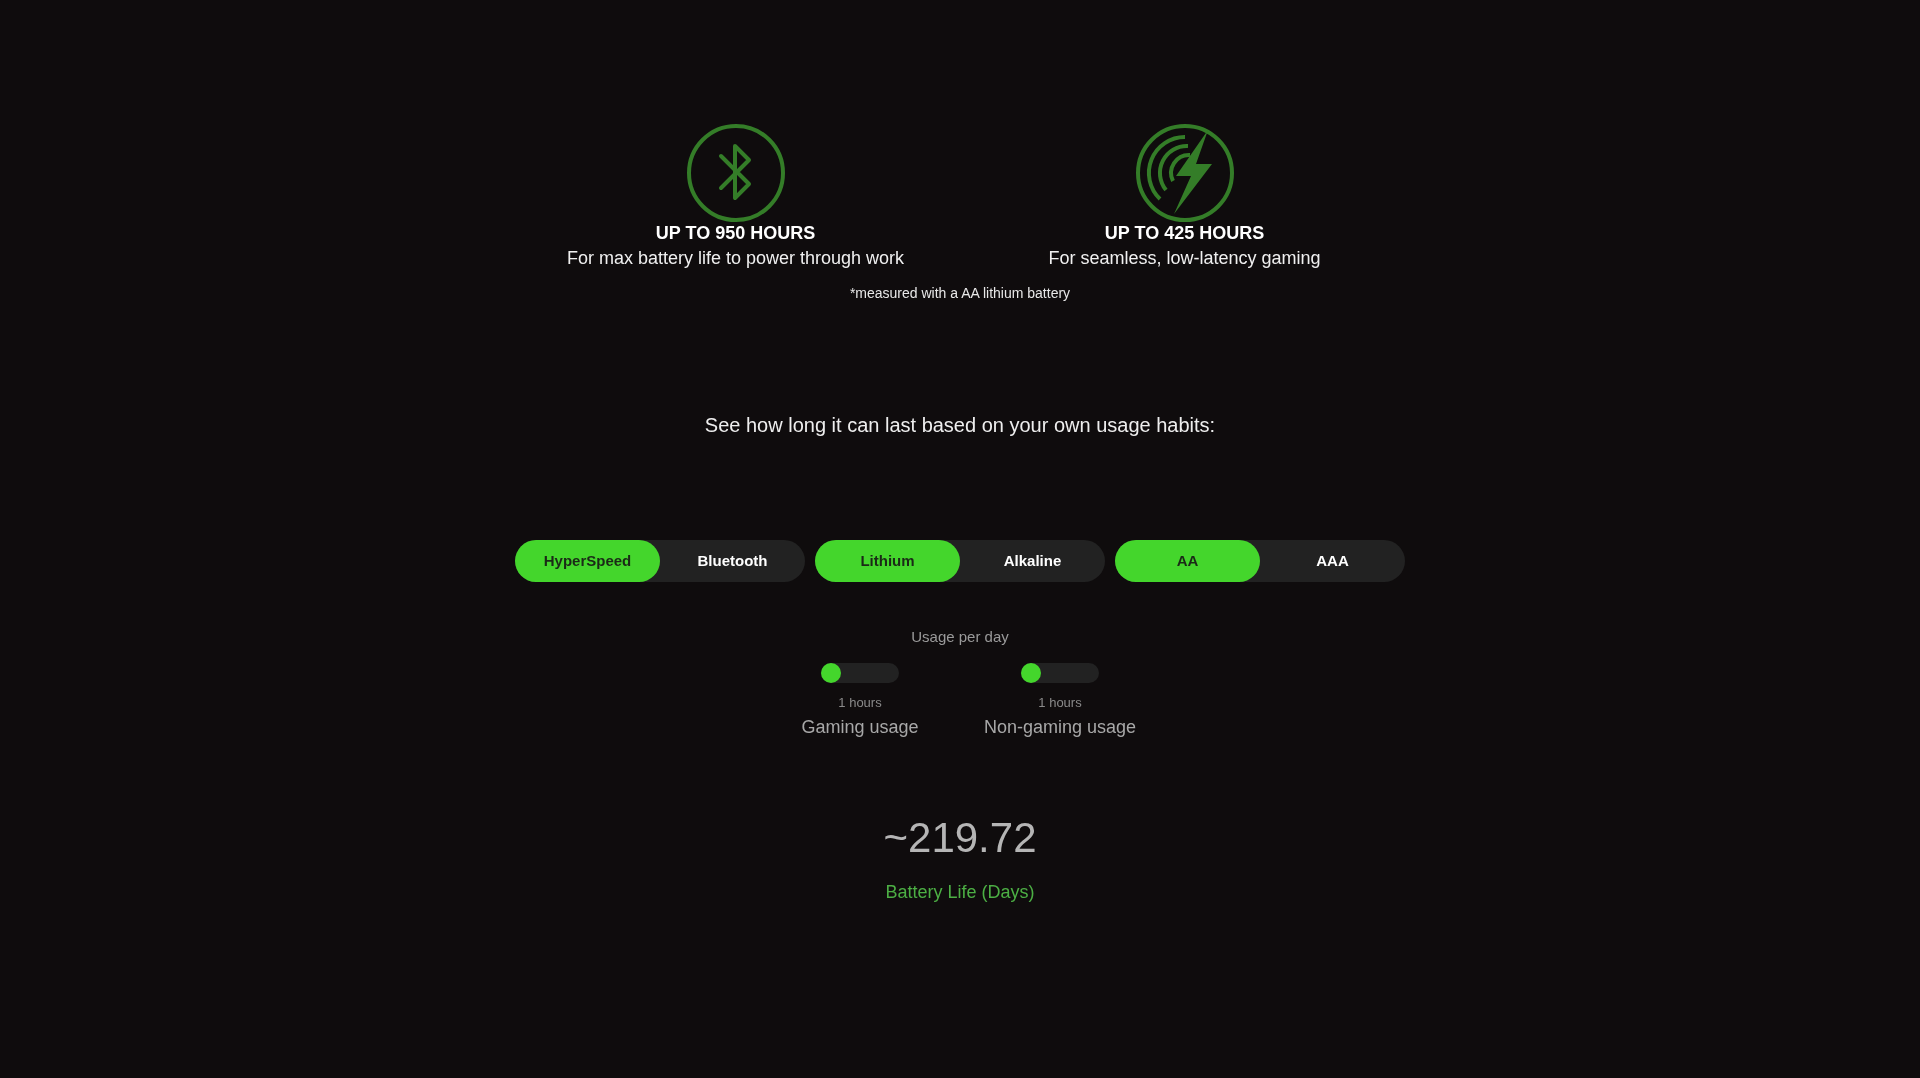  Describe the element at coordinates (887, 561) in the screenshot. I see `option-toggle: Lithium` at that location.